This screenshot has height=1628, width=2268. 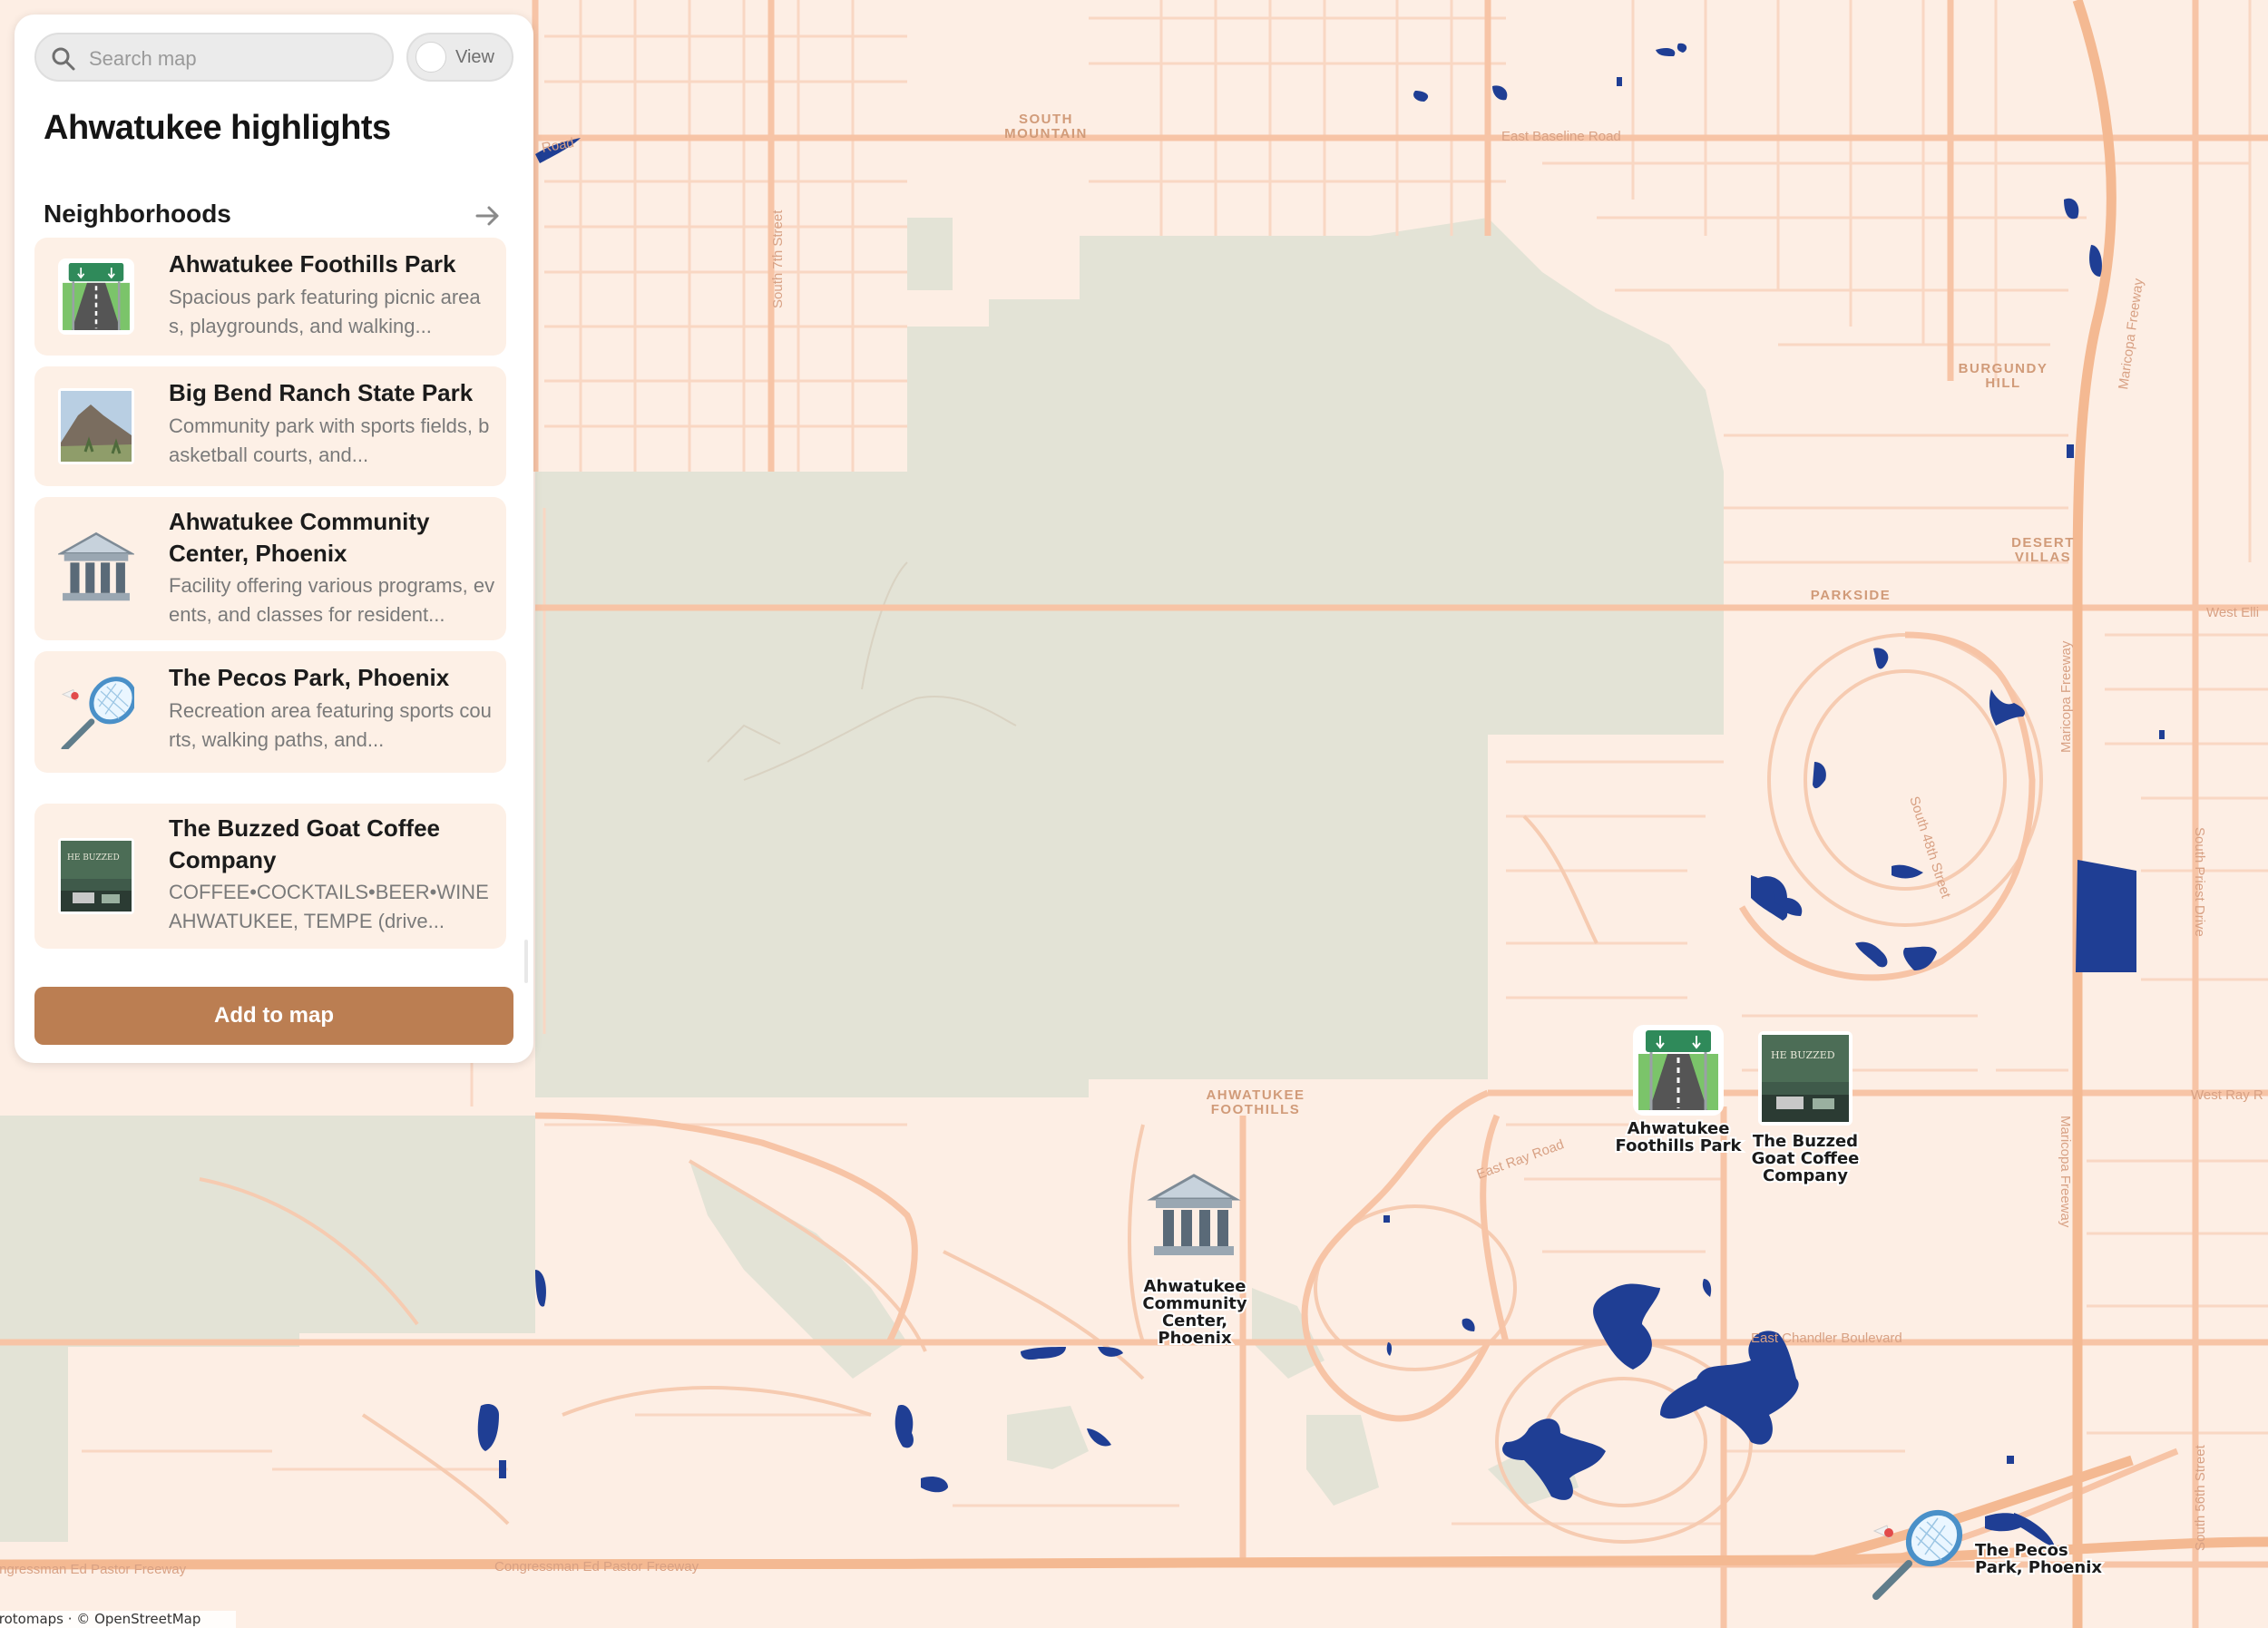 I want to click on view-toggle: View, so click(x=460, y=57).